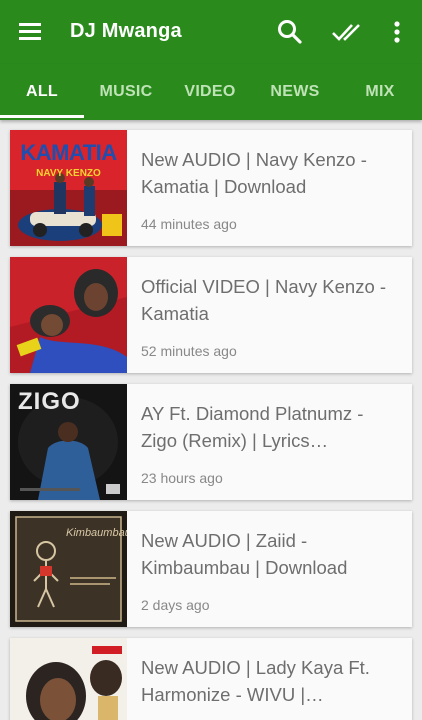 The width and height of the screenshot is (422, 720). I want to click on tab-video: VIDEO, so click(210, 92).